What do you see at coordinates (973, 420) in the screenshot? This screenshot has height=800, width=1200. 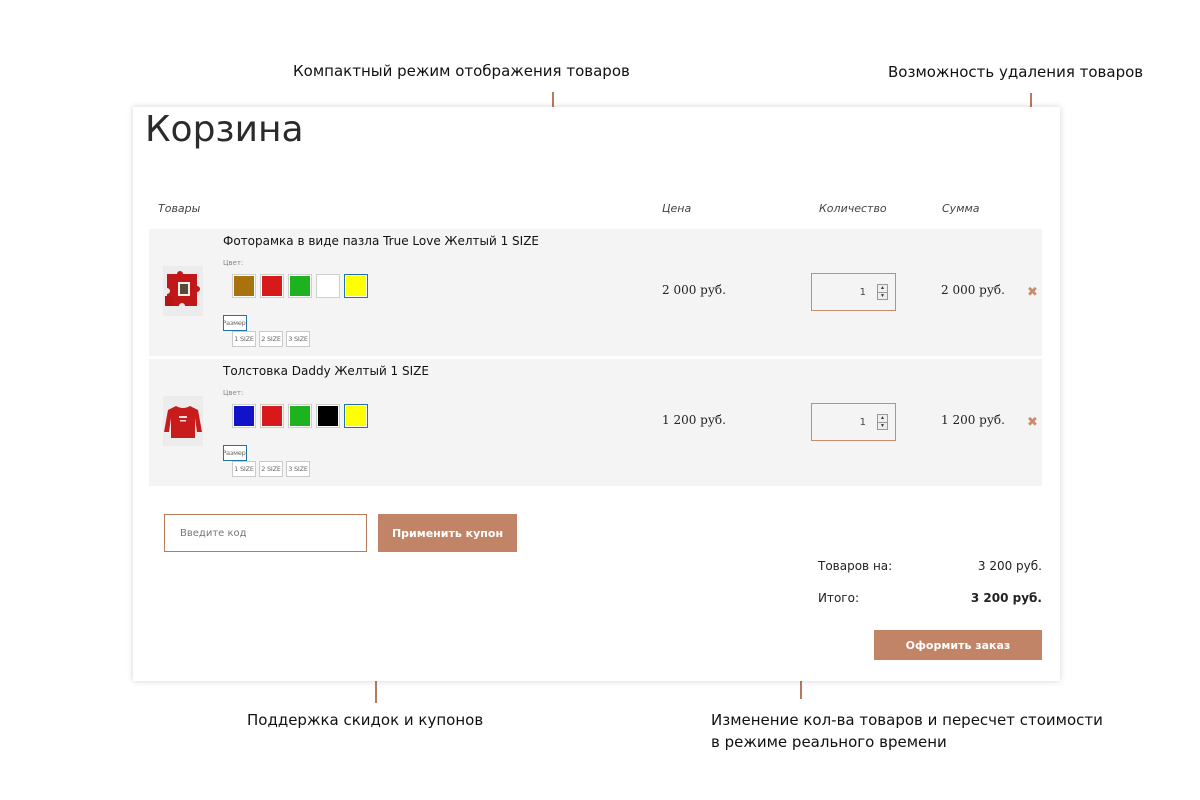 I see `item-sum: 1 200 руб.` at bounding box center [973, 420].